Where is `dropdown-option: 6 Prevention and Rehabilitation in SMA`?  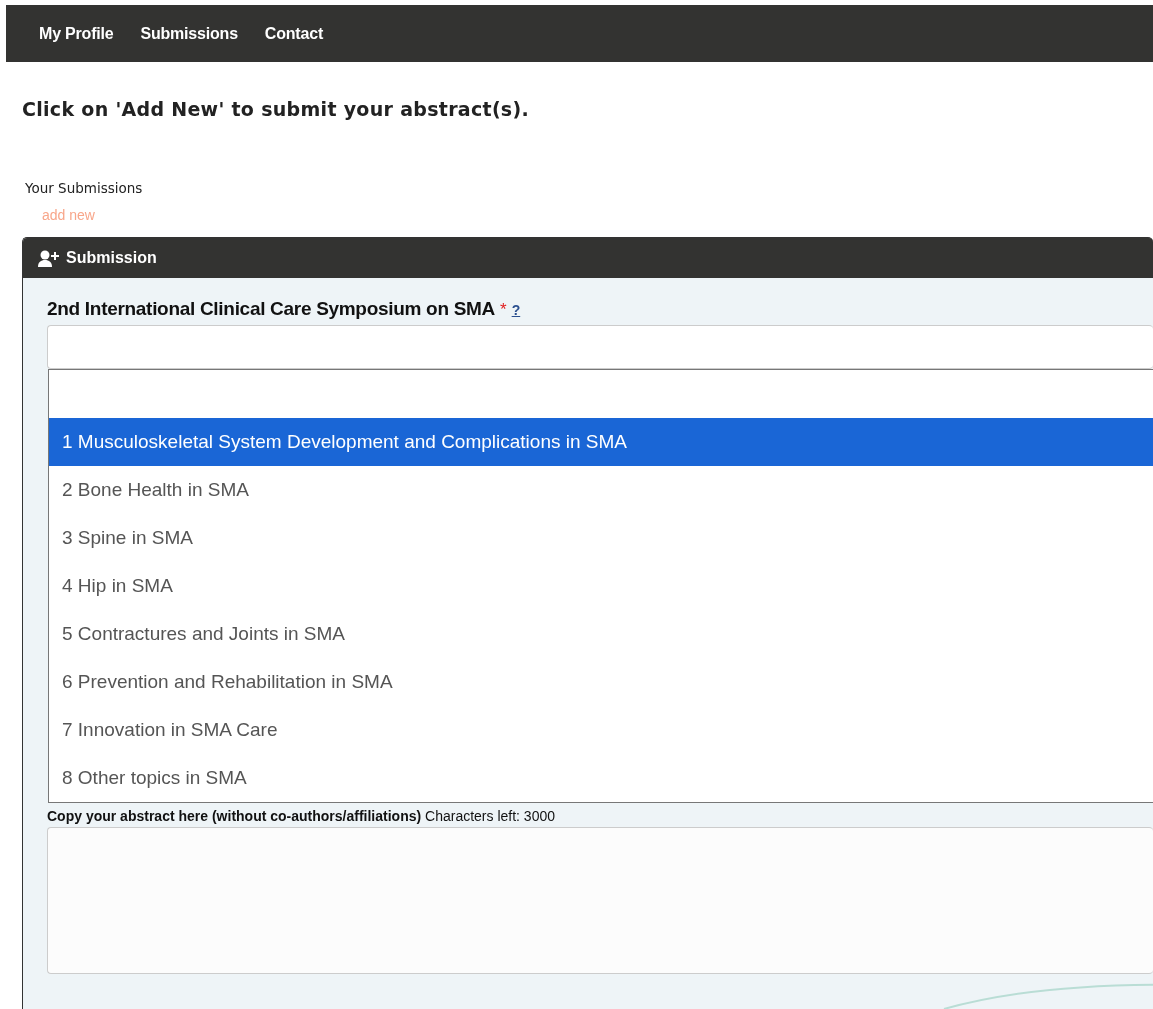 dropdown-option: 6 Prevention and Rehabilitation in SMA is located at coordinates (601, 682).